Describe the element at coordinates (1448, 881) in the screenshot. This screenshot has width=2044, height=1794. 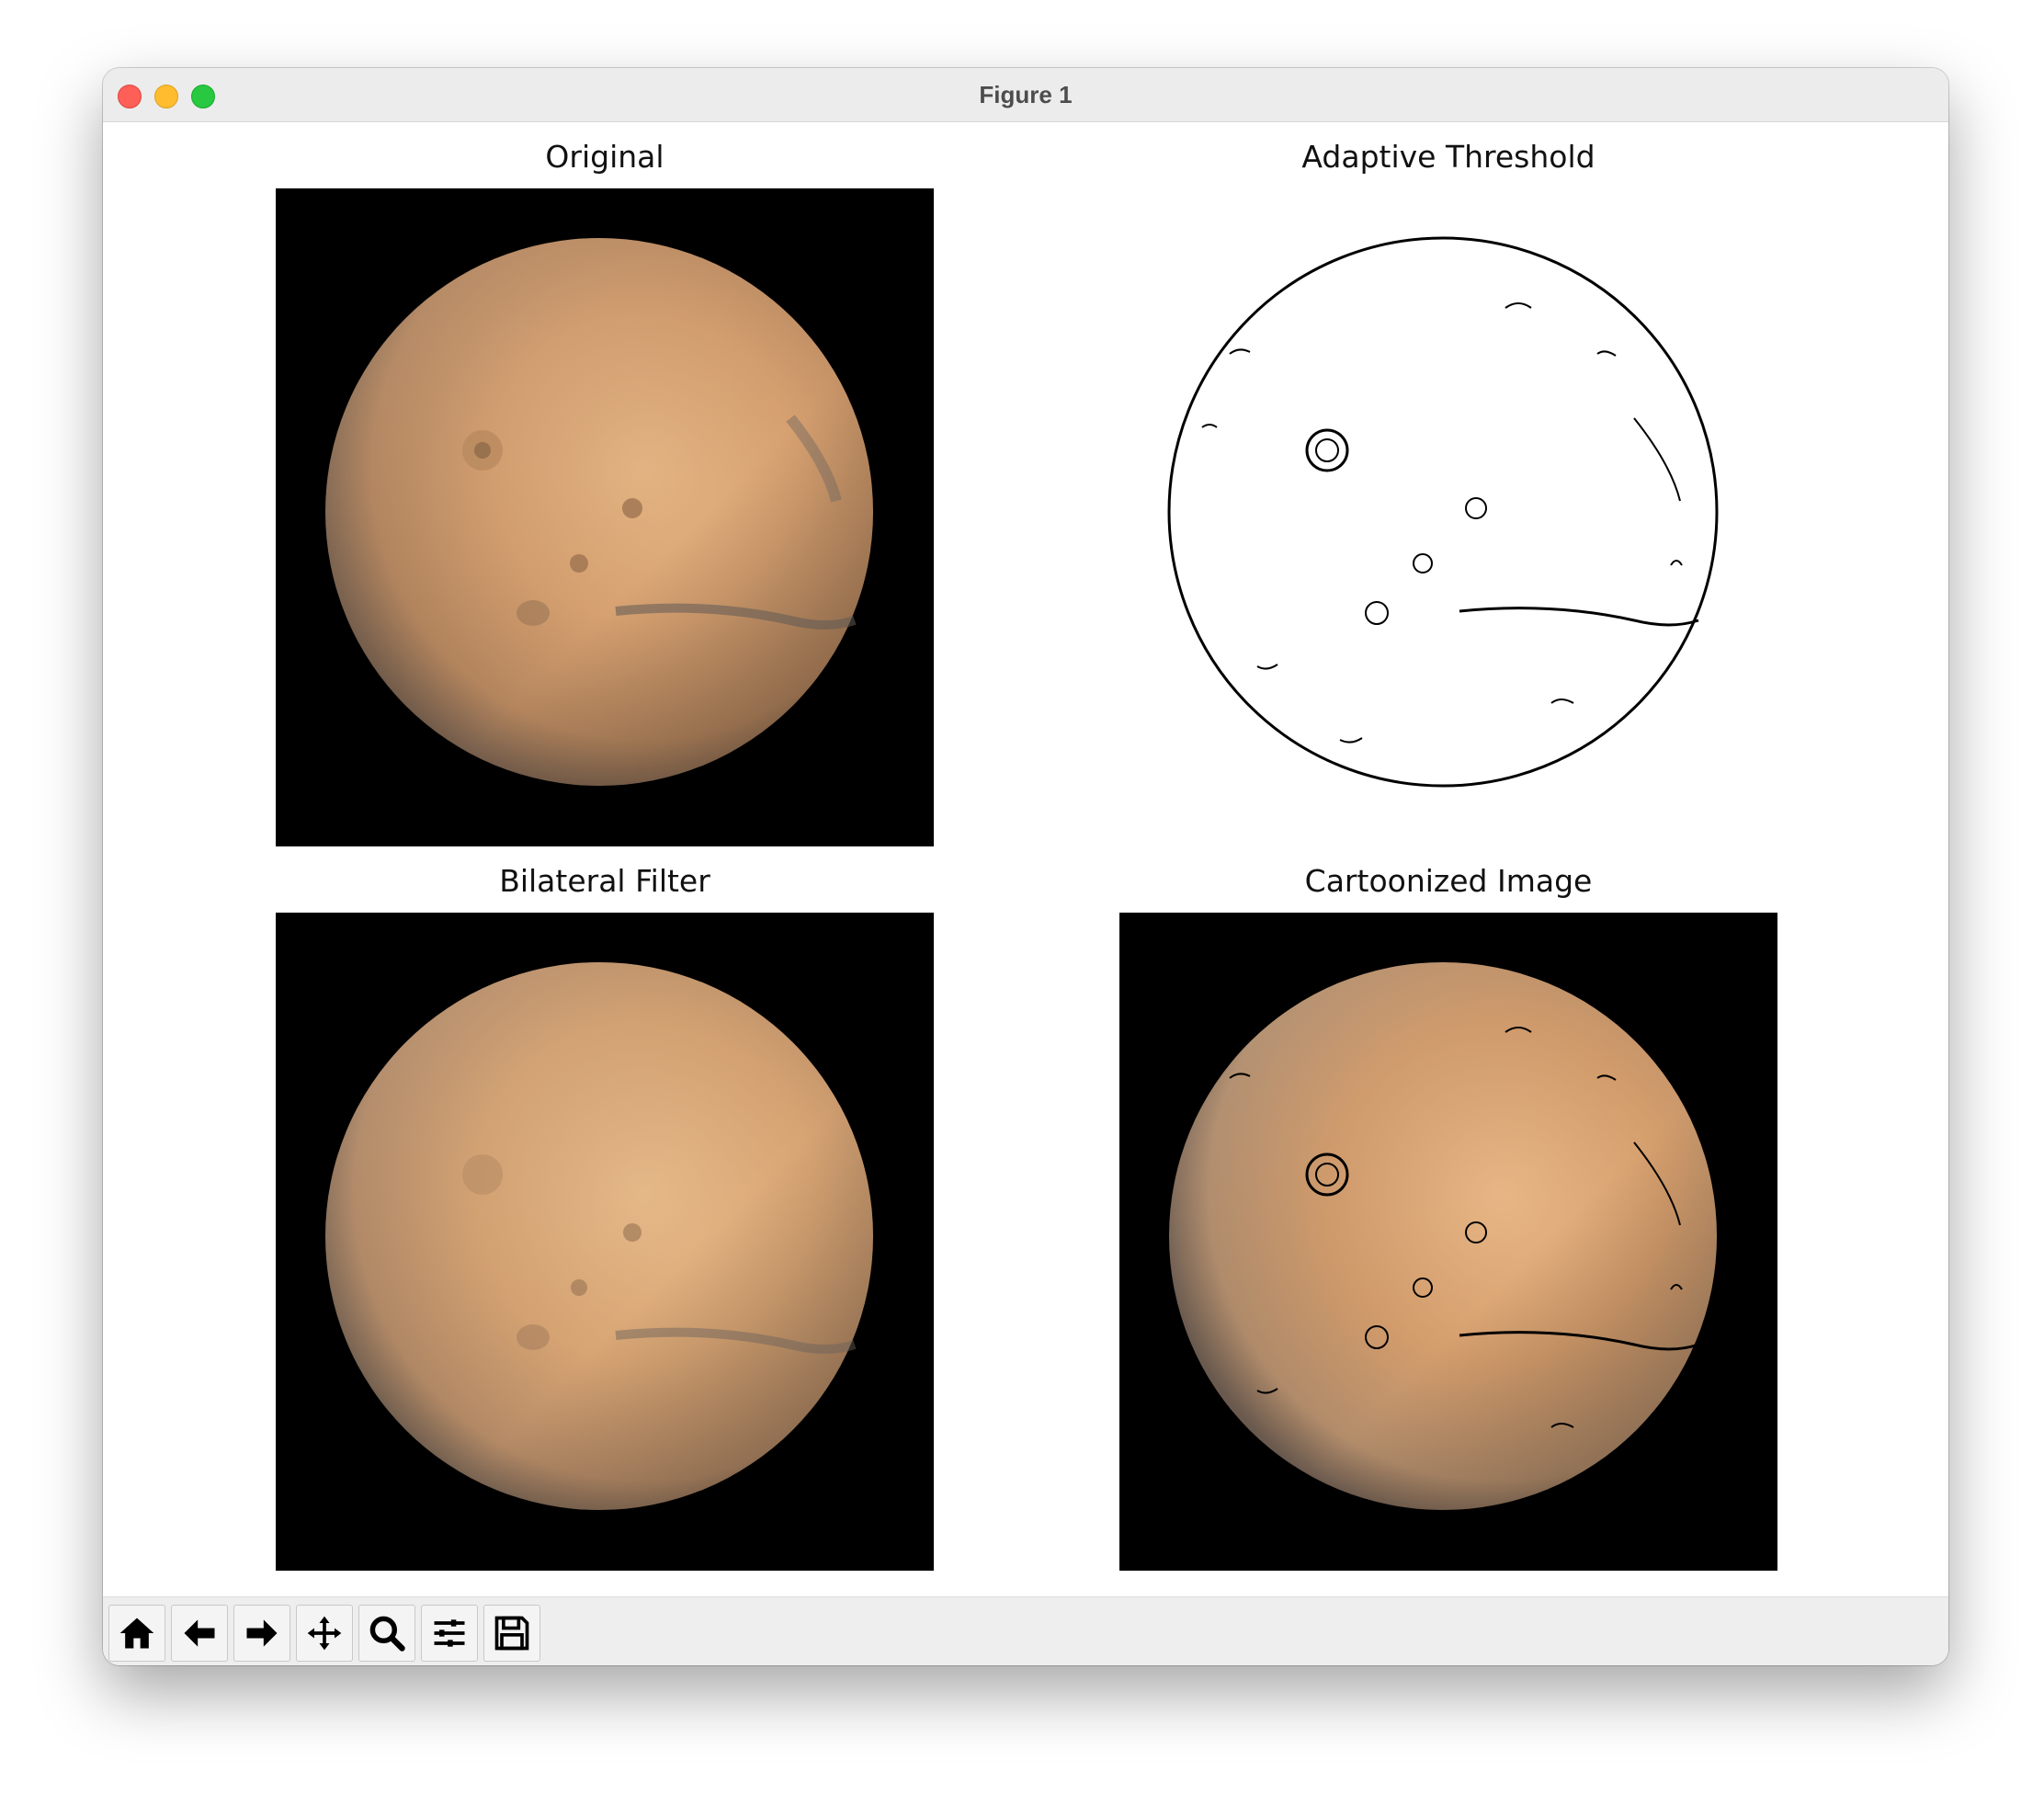
I see `panel-title-cartoonized-image: Cartoonized Image` at that location.